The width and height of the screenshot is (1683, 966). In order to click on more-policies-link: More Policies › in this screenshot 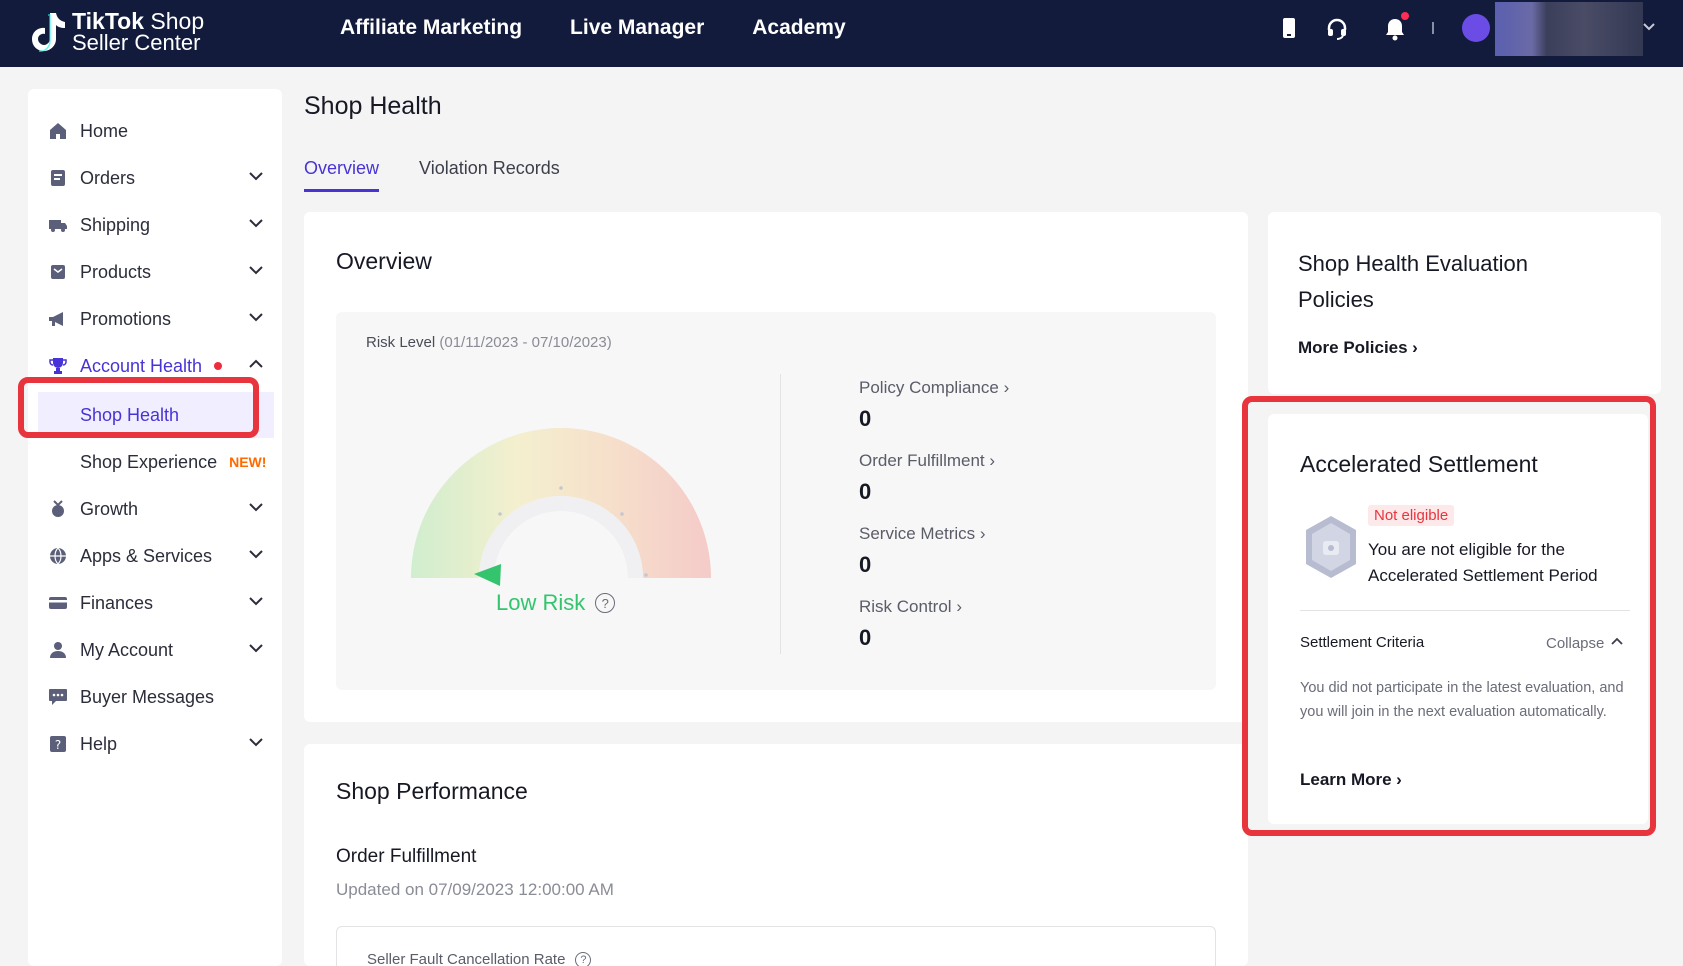, I will do `click(1358, 348)`.